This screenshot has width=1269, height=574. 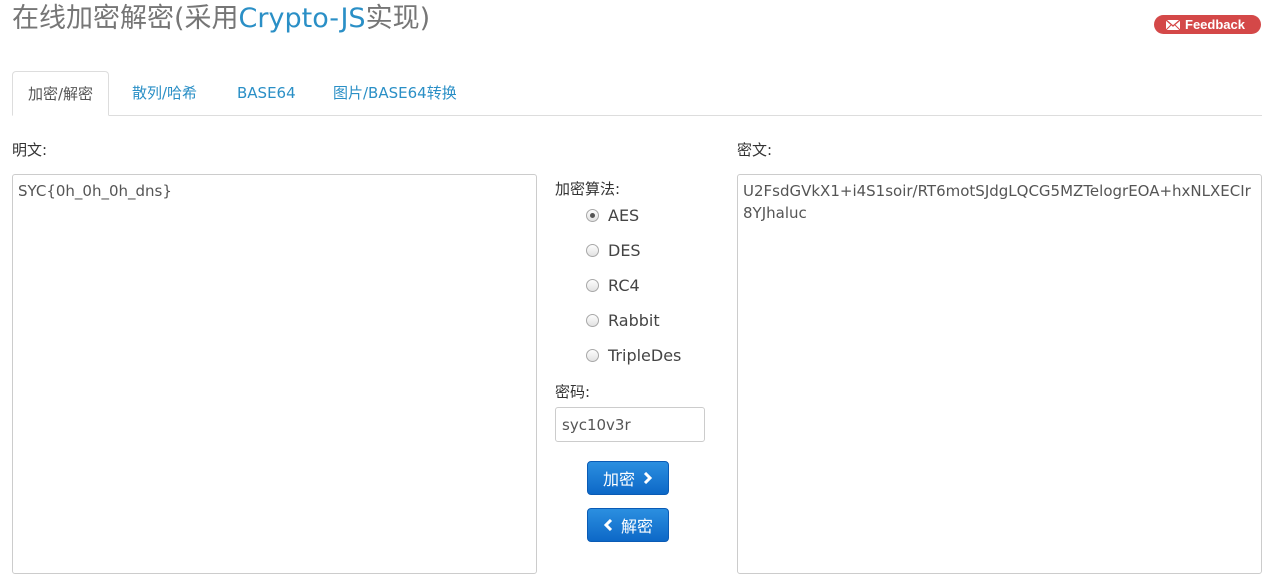 I want to click on encrypt-button: 加密, so click(x=628, y=478).